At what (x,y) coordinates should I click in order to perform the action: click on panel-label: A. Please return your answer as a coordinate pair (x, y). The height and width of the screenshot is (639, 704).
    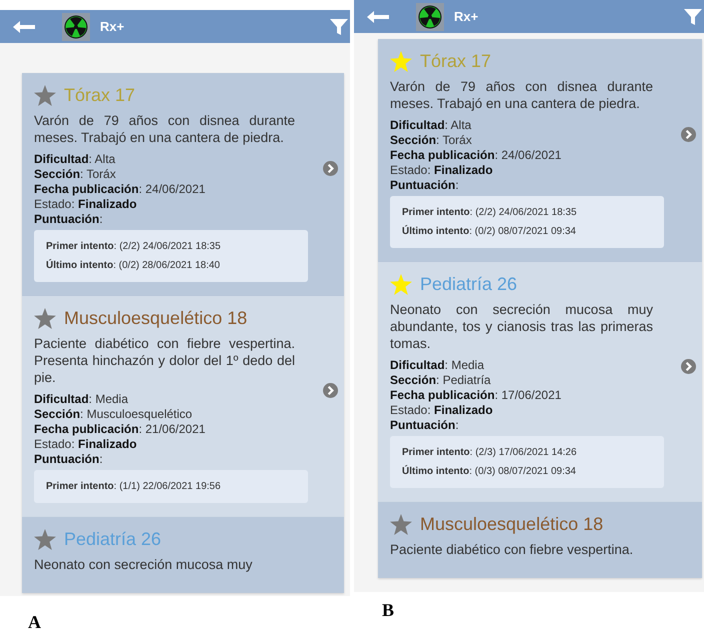
    Looking at the image, I should click on (34, 622).